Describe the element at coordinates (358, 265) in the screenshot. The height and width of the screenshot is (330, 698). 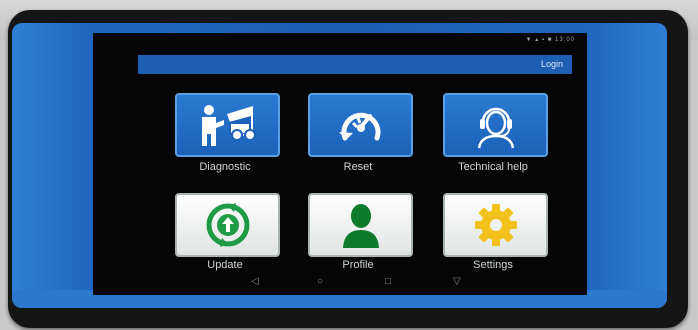
I see `tile-label-profile: Profile` at that location.